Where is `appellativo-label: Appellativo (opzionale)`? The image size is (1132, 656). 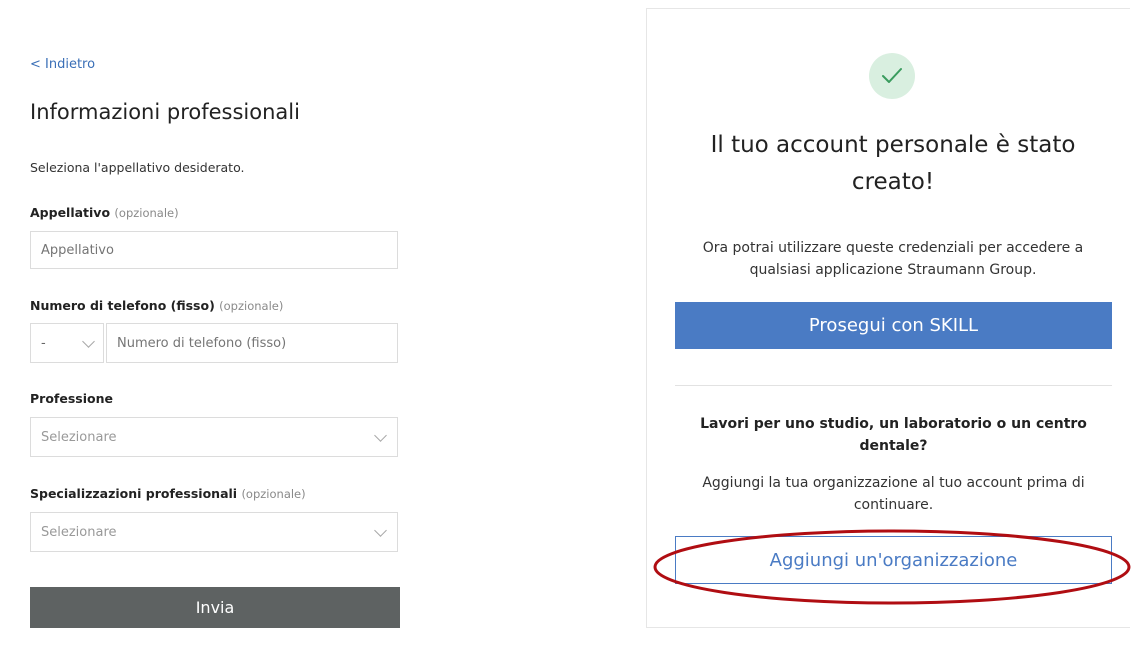 appellativo-label: Appellativo (opzionale) is located at coordinates (104, 212).